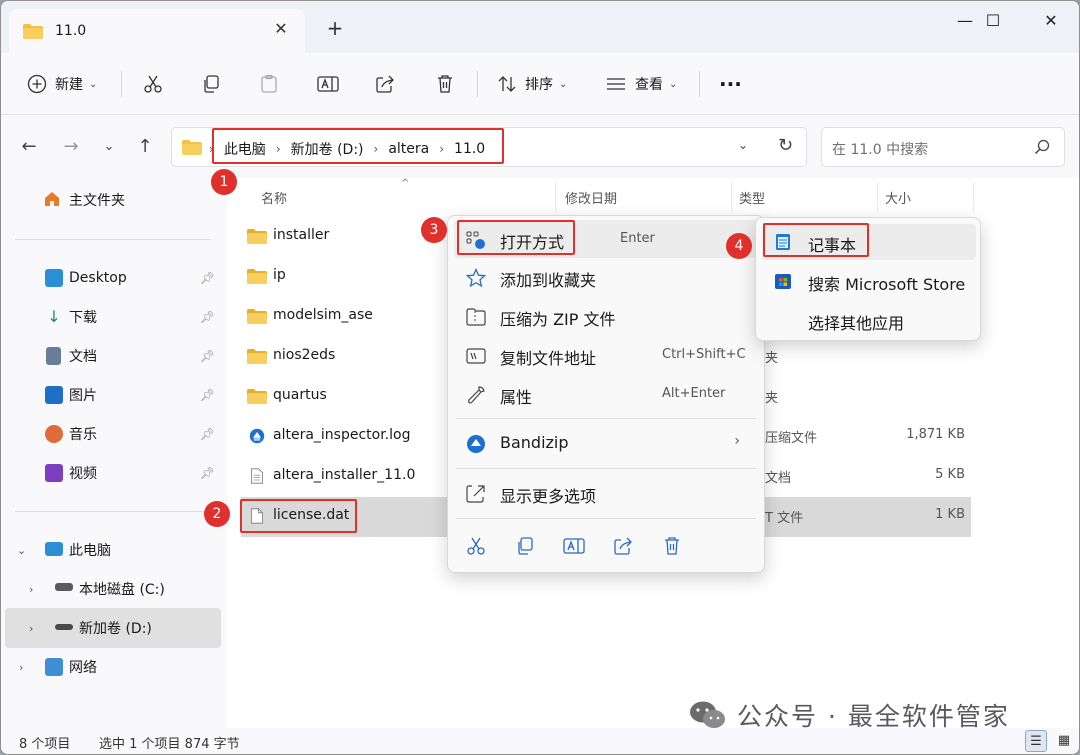  What do you see at coordinates (53, 356) in the screenshot?
I see `documents-icon` at bounding box center [53, 356].